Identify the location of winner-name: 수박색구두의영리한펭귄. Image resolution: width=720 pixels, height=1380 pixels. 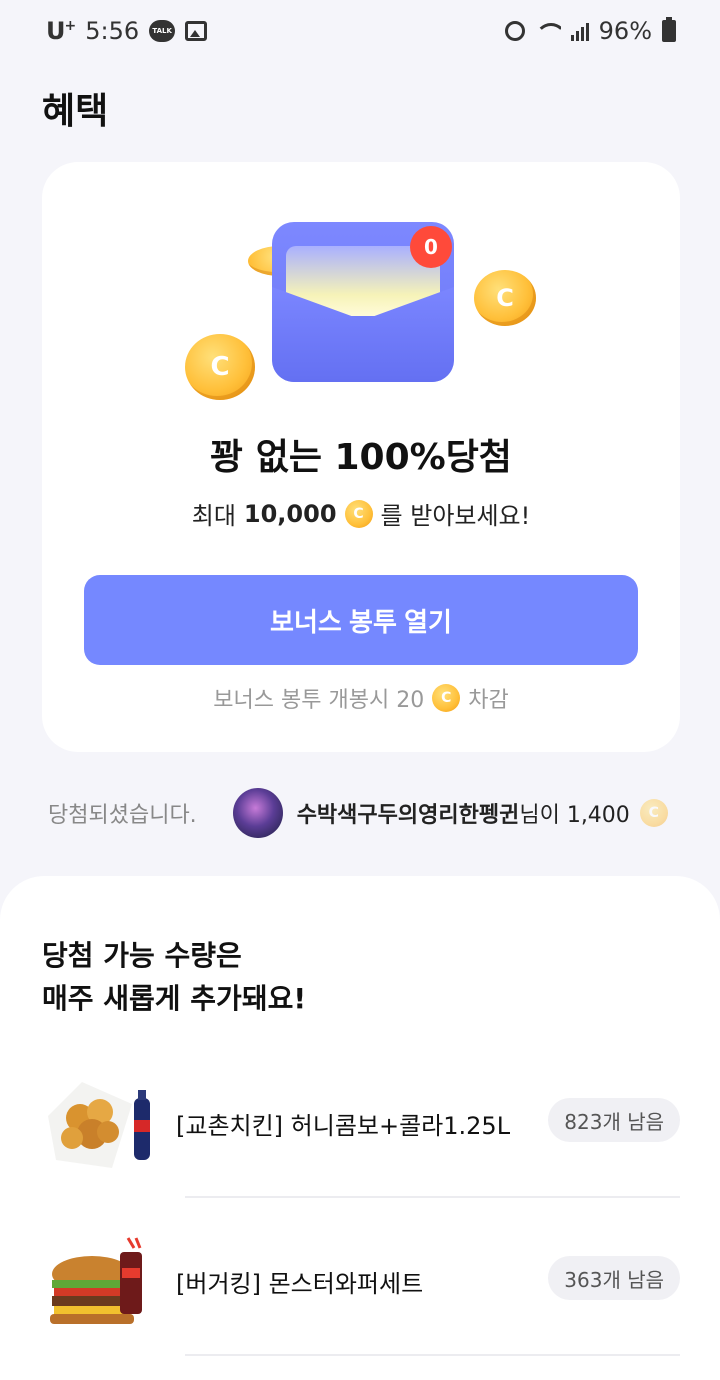
(408, 815).